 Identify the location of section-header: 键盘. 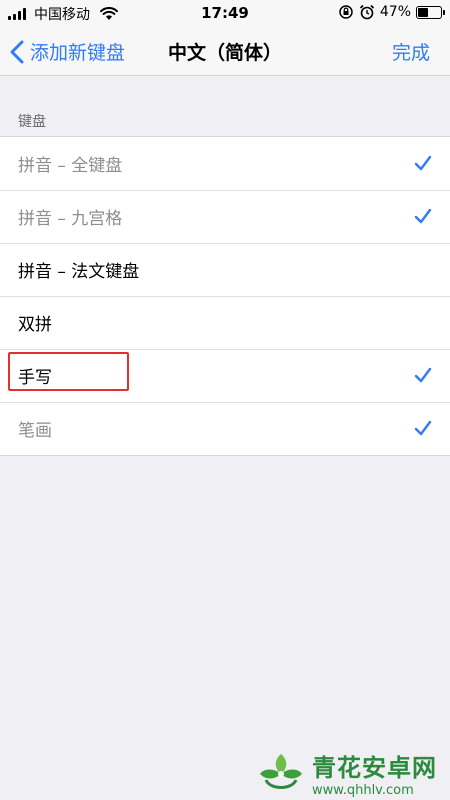
(32, 122).